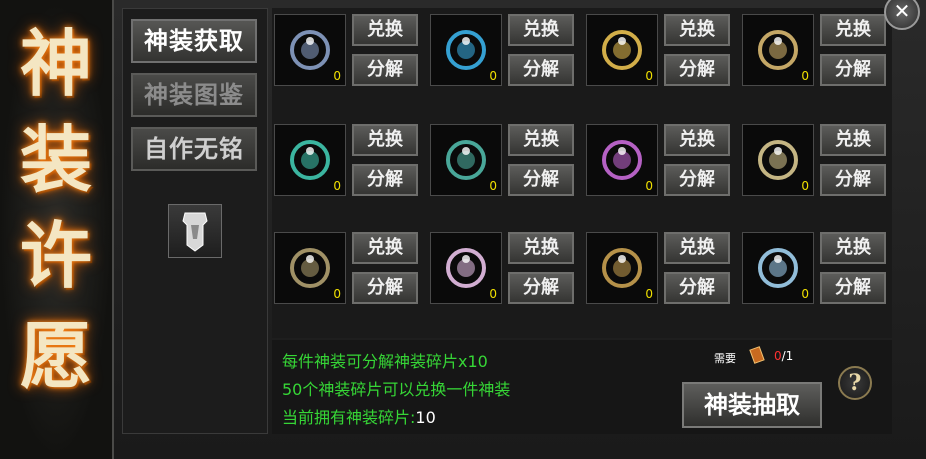 This screenshot has width=926, height=459. Describe the element at coordinates (349, 417) in the screenshot. I see `fragment-count-label: 当前拥有神装碎片:` at that location.